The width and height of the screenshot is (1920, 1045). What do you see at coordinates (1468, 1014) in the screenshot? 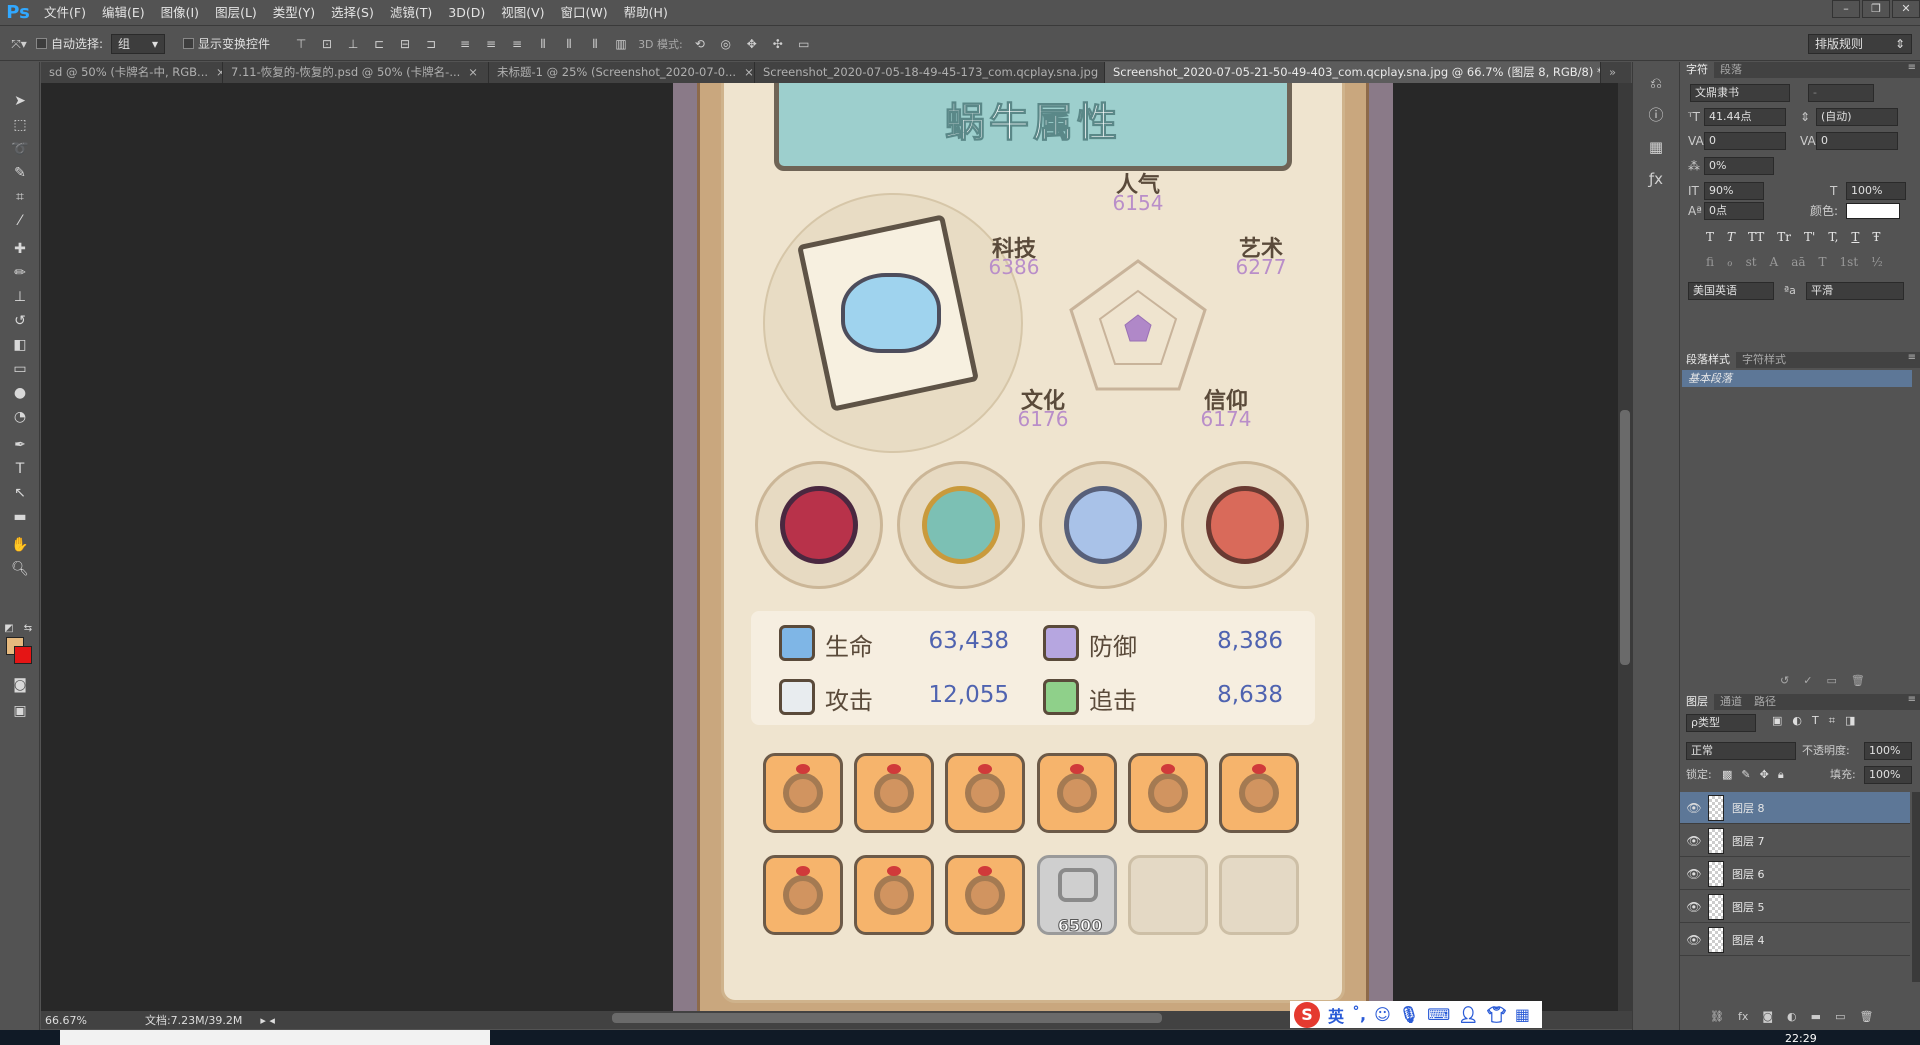
I see `user-icon: 👤︎` at bounding box center [1468, 1014].